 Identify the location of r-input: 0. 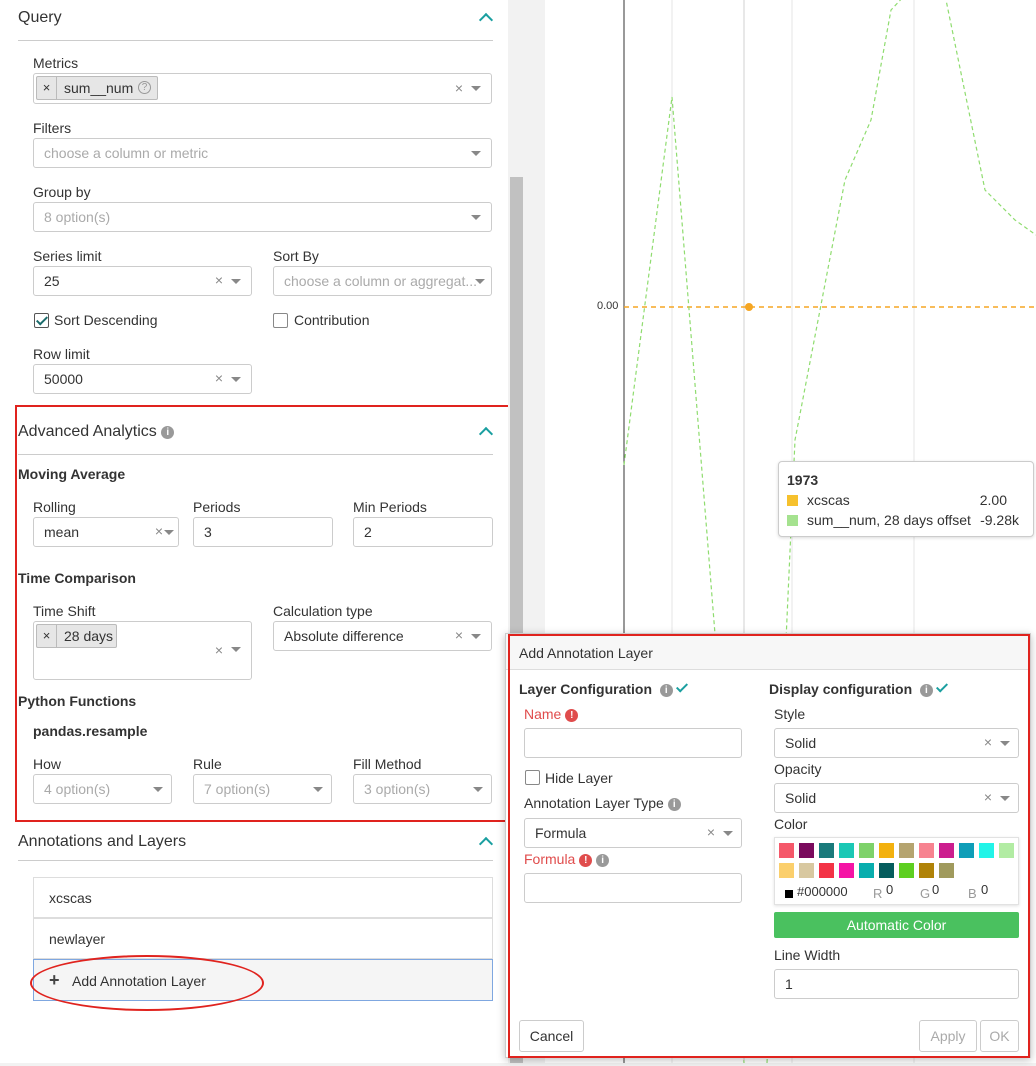
(889, 889).